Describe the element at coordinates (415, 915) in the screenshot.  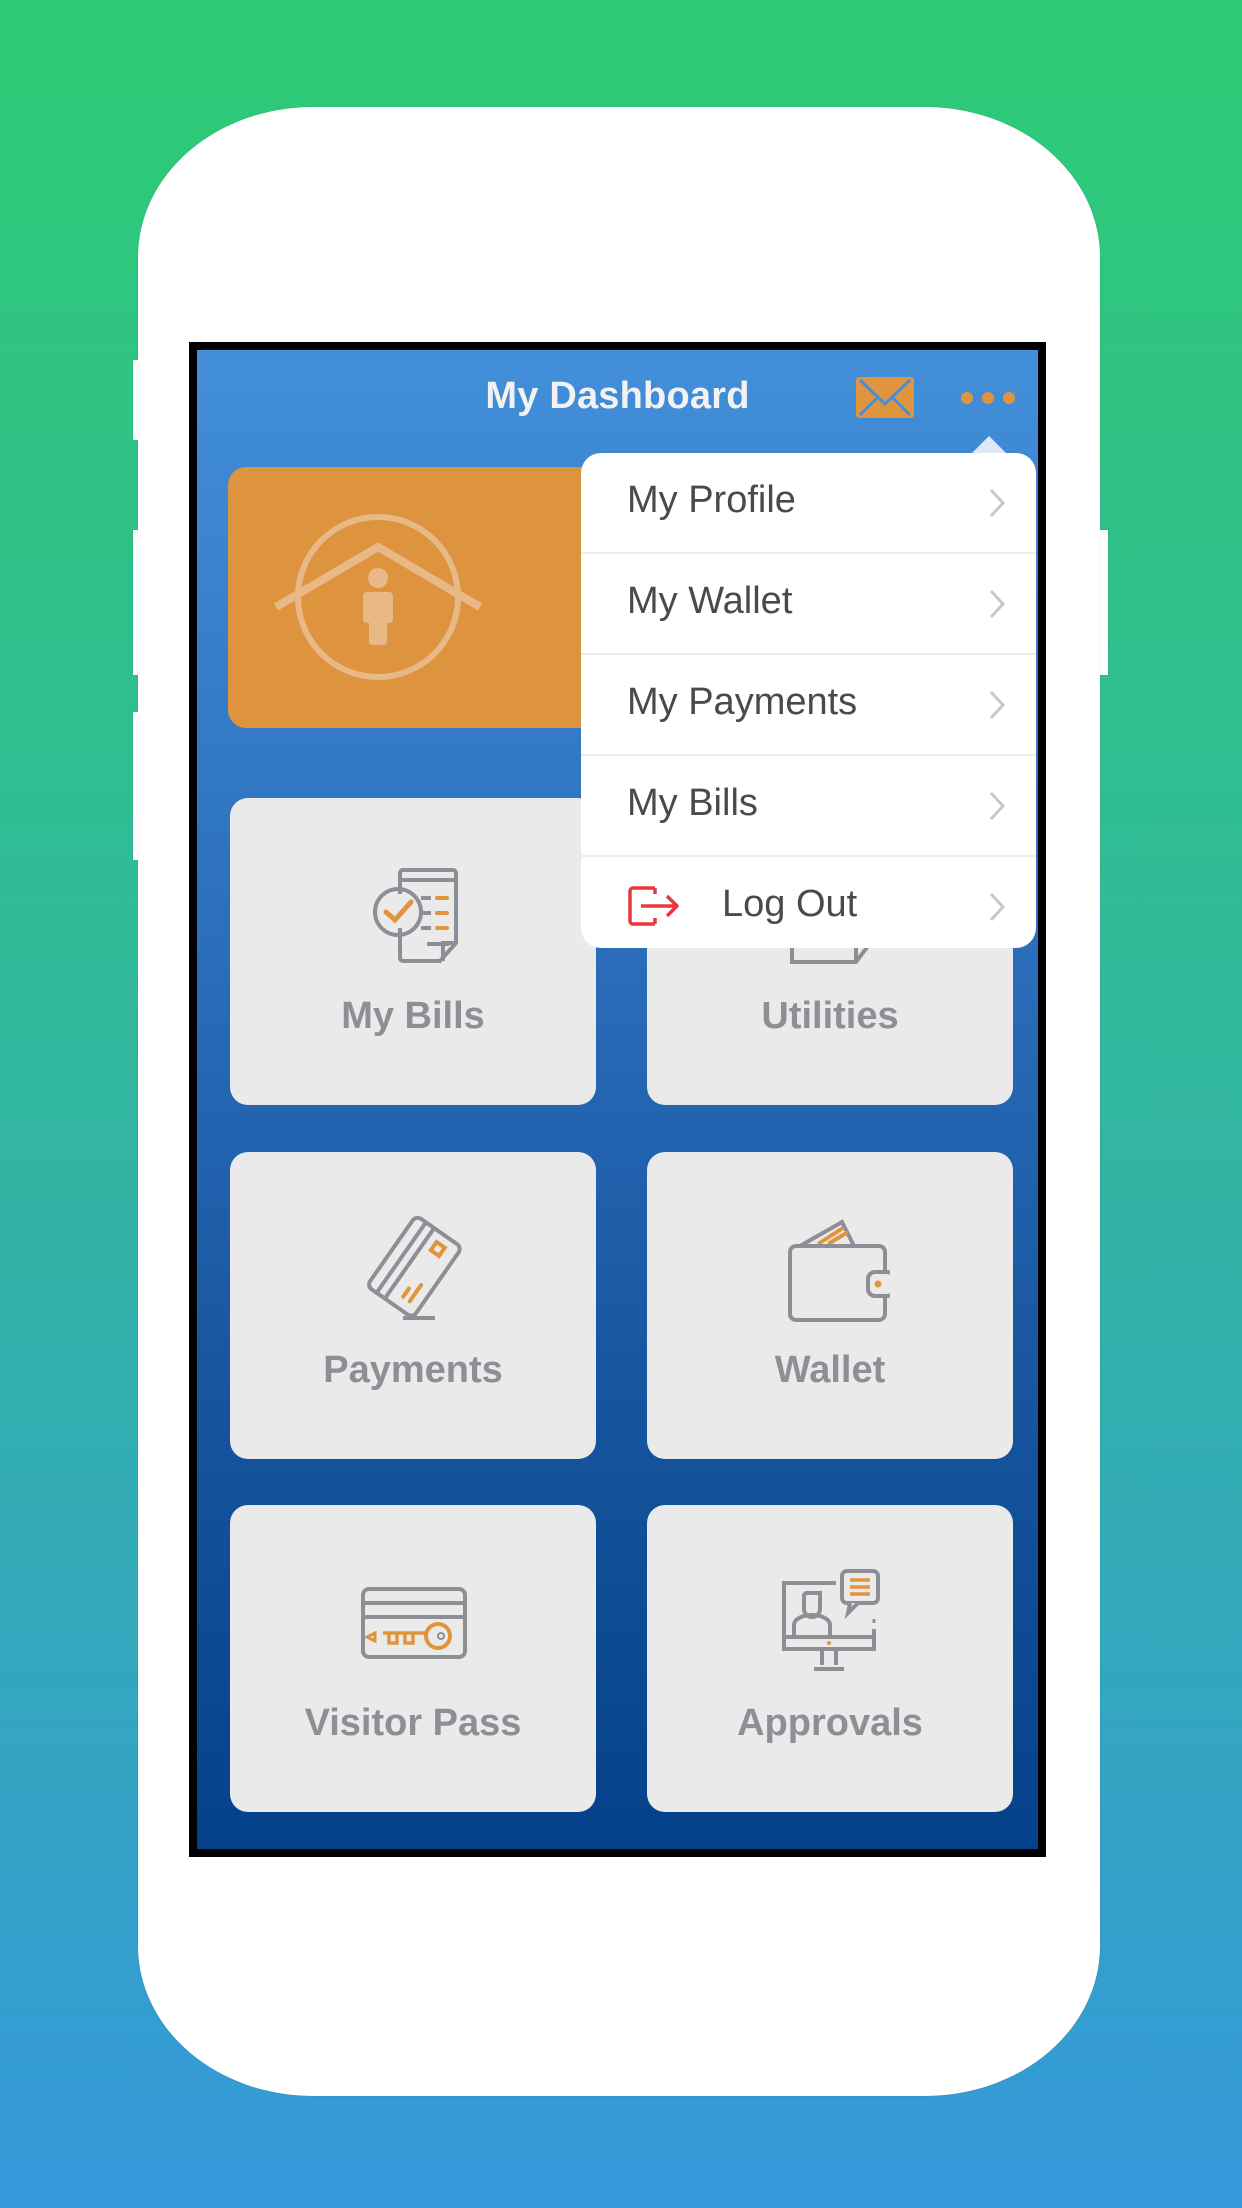
I see `bill-checklist-icon` at that location.